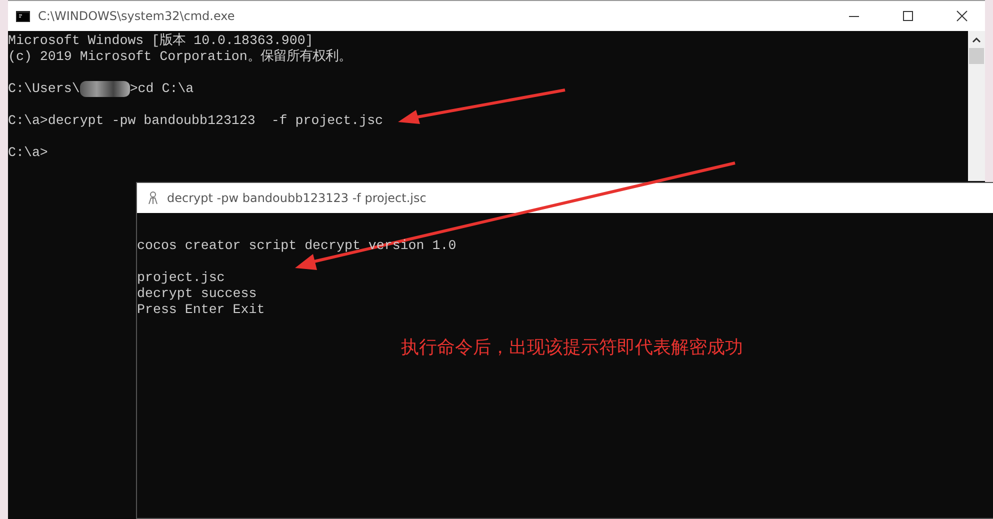 This screenshot has height=519, width=993. I want to click on maximize-icon, so click(908, 16).